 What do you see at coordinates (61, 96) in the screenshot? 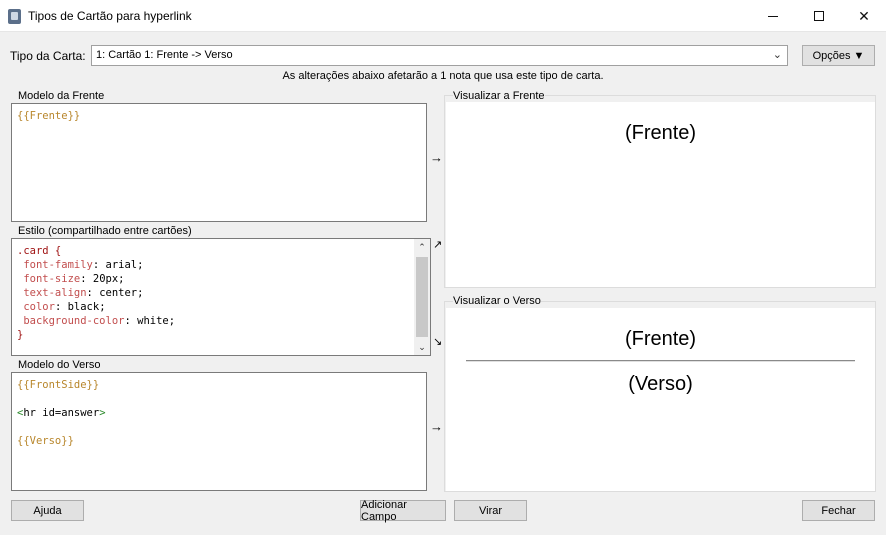
I see `front-template-label: Modelo da Frente` at bounding box center [61, 96].